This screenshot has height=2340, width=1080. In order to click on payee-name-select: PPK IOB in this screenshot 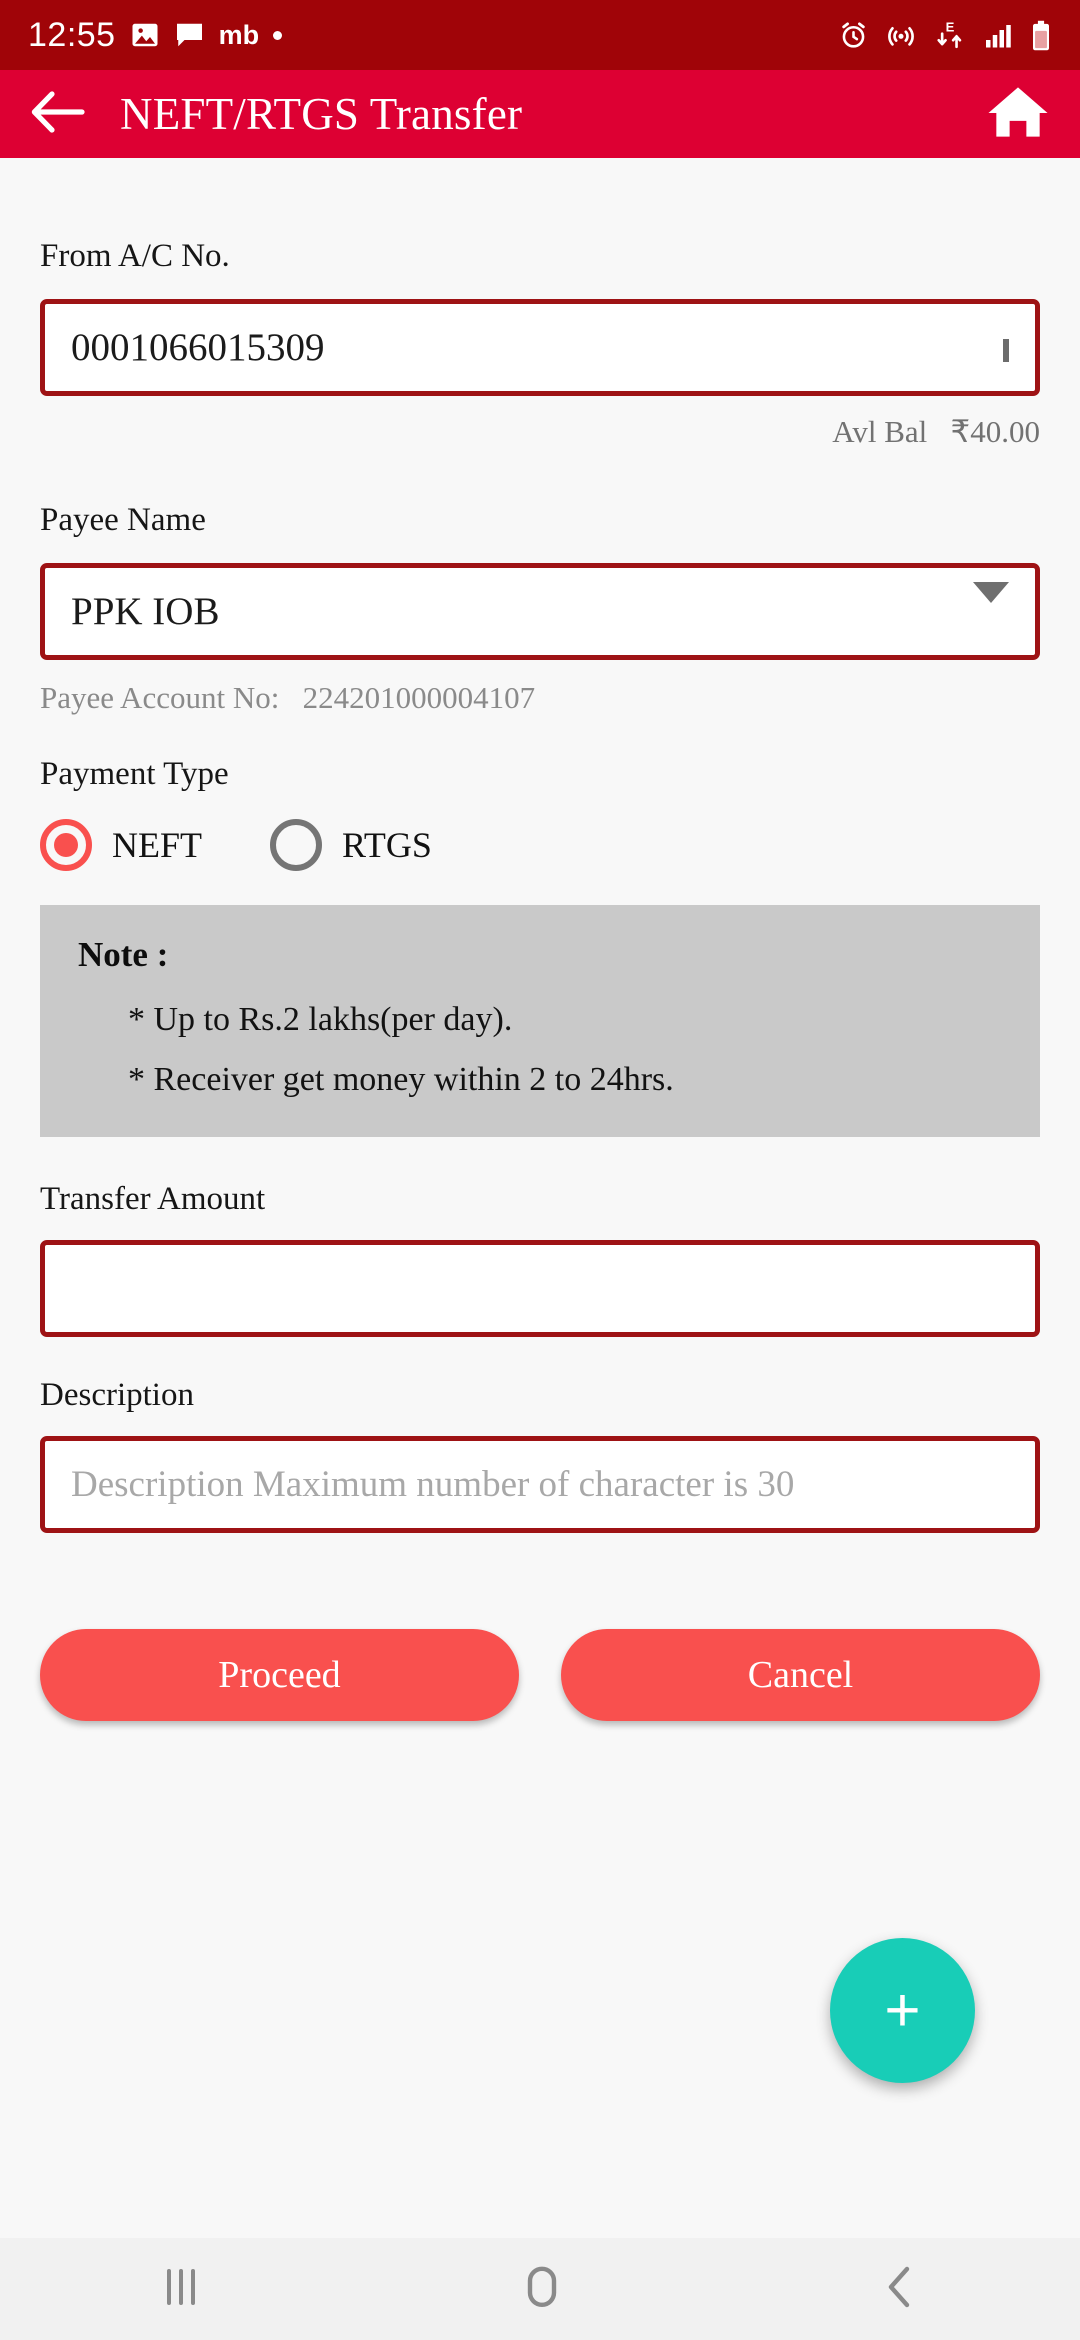, I will do `click(540, 611)`.